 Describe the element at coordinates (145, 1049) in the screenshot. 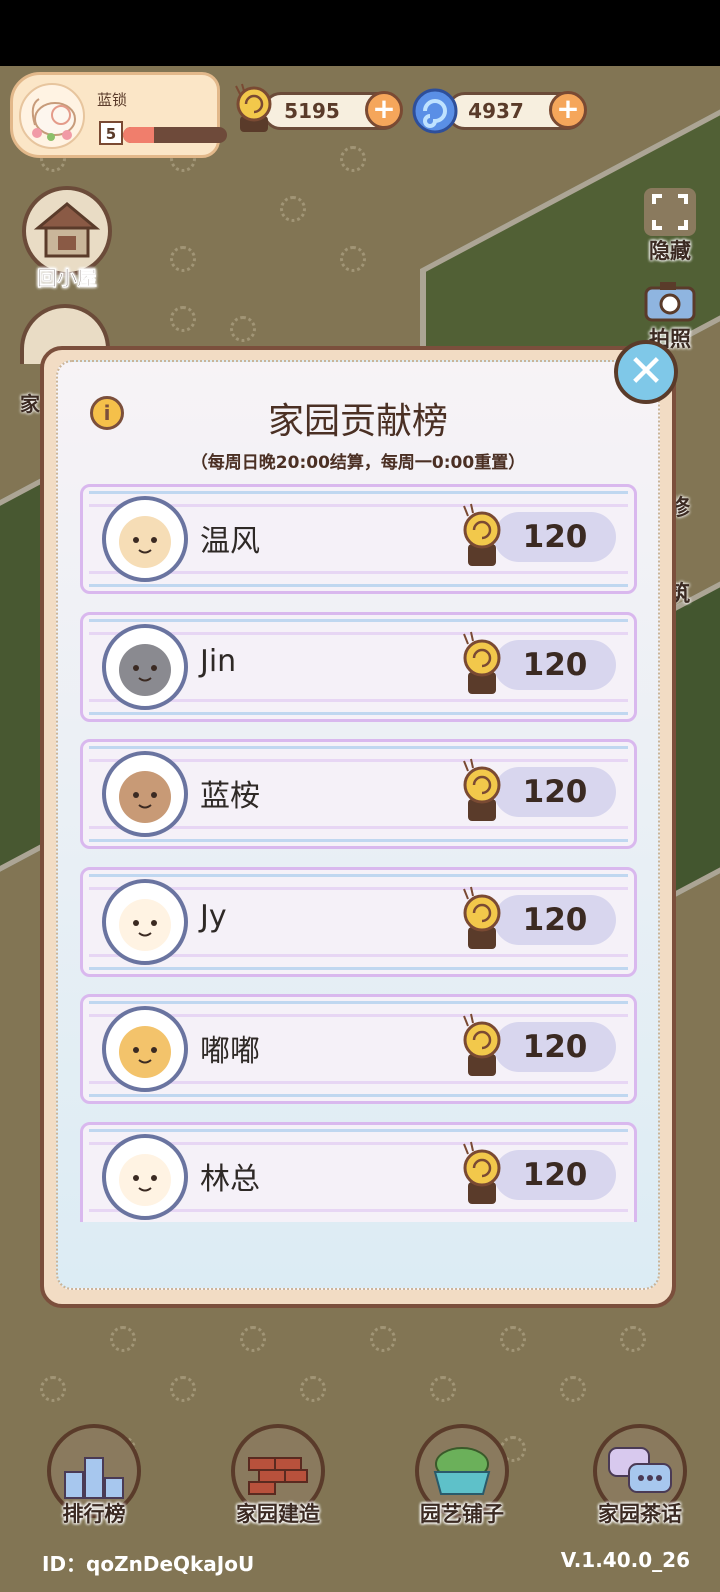

I see `cat-chef-avatar` at that location.